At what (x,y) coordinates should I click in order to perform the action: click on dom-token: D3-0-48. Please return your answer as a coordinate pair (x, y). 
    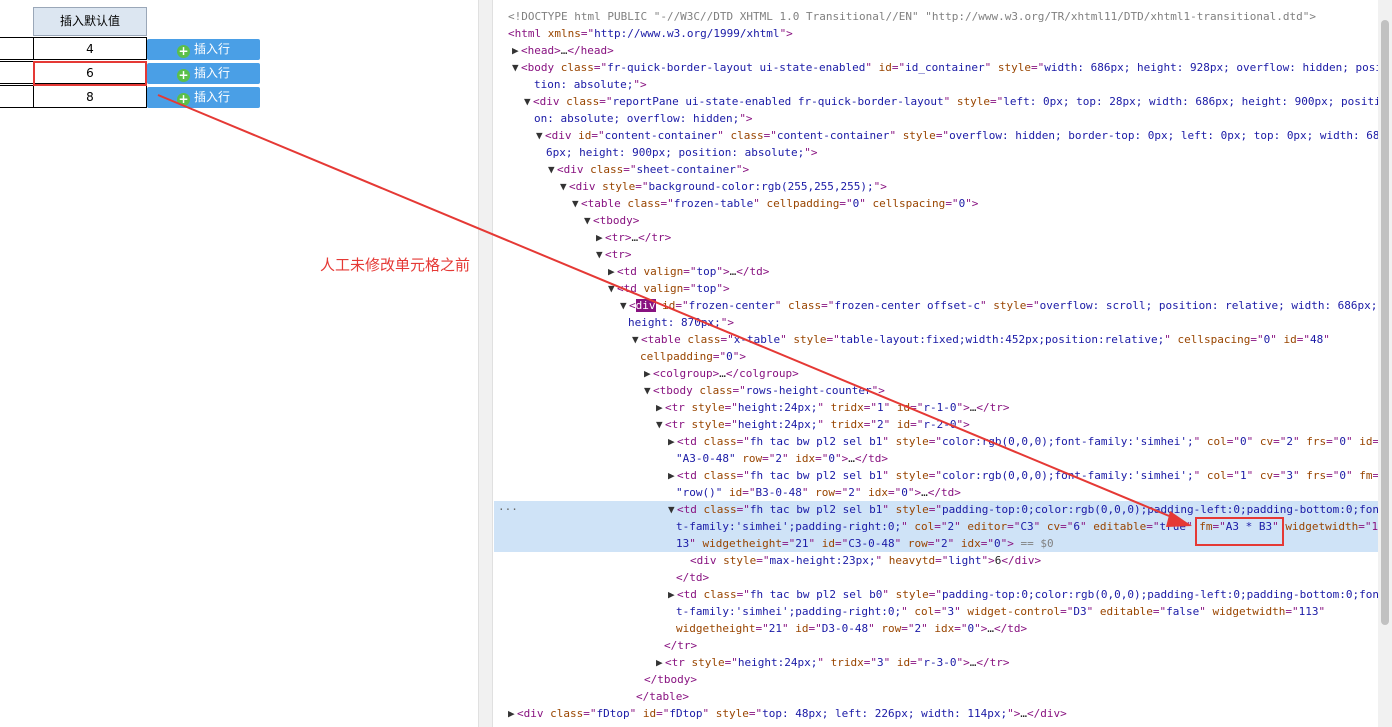
    Looking at the image, I should click on (845, 628).